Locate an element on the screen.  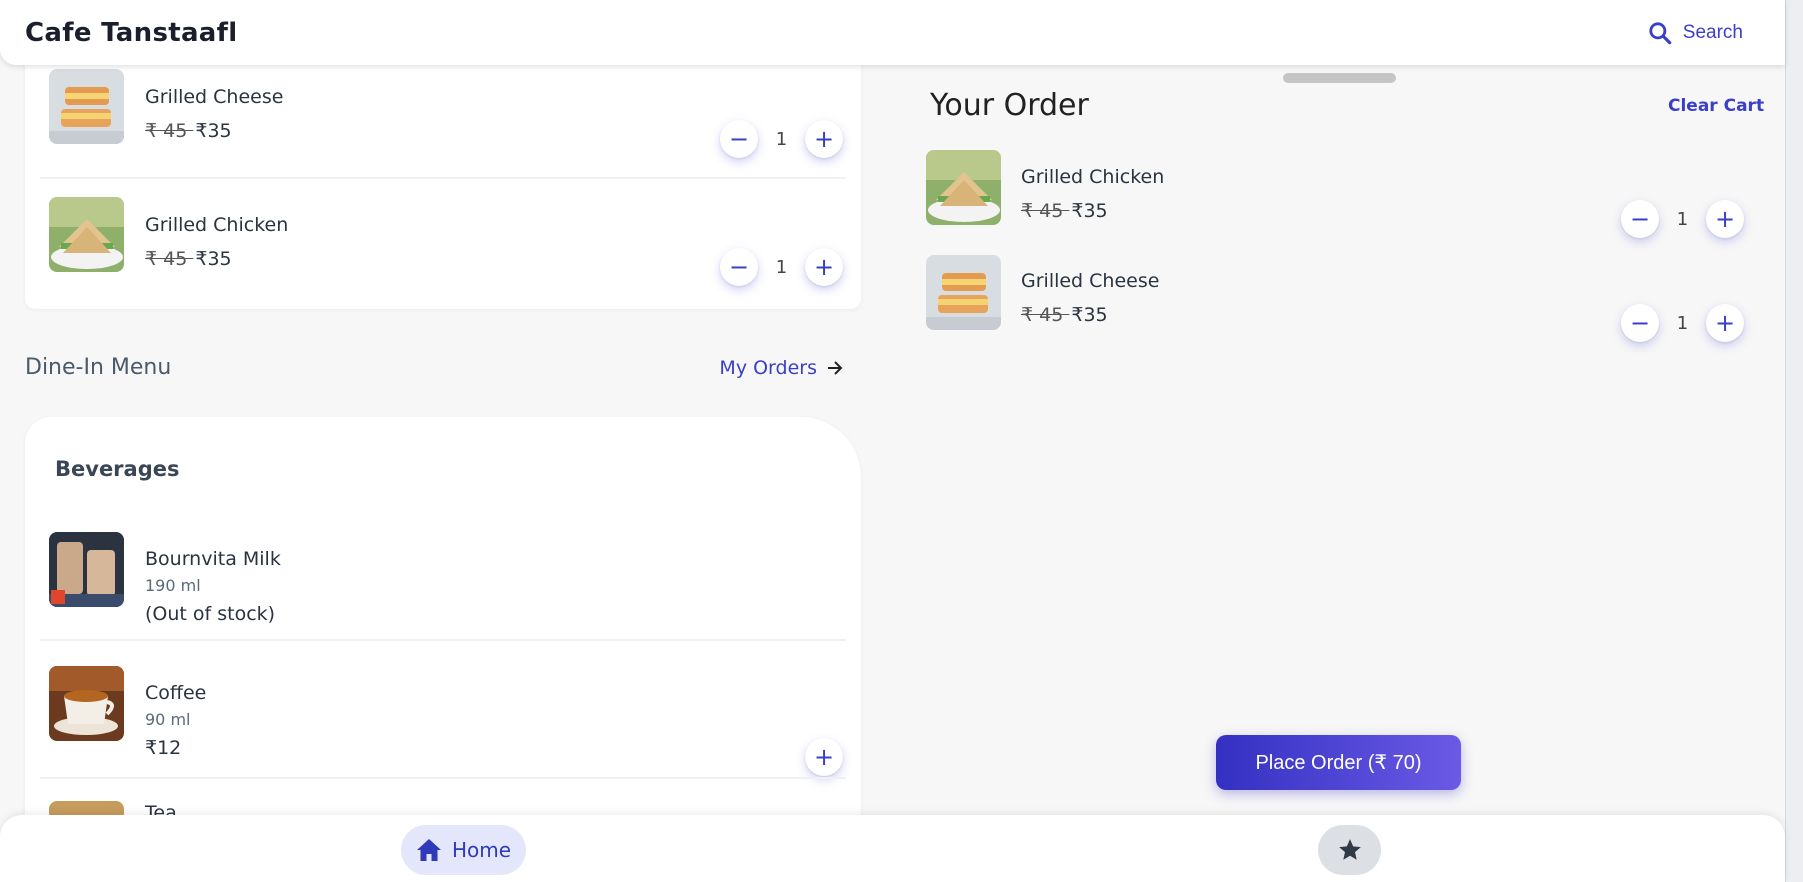
bottom-navigation: Home is located at coordinates (892, 848).